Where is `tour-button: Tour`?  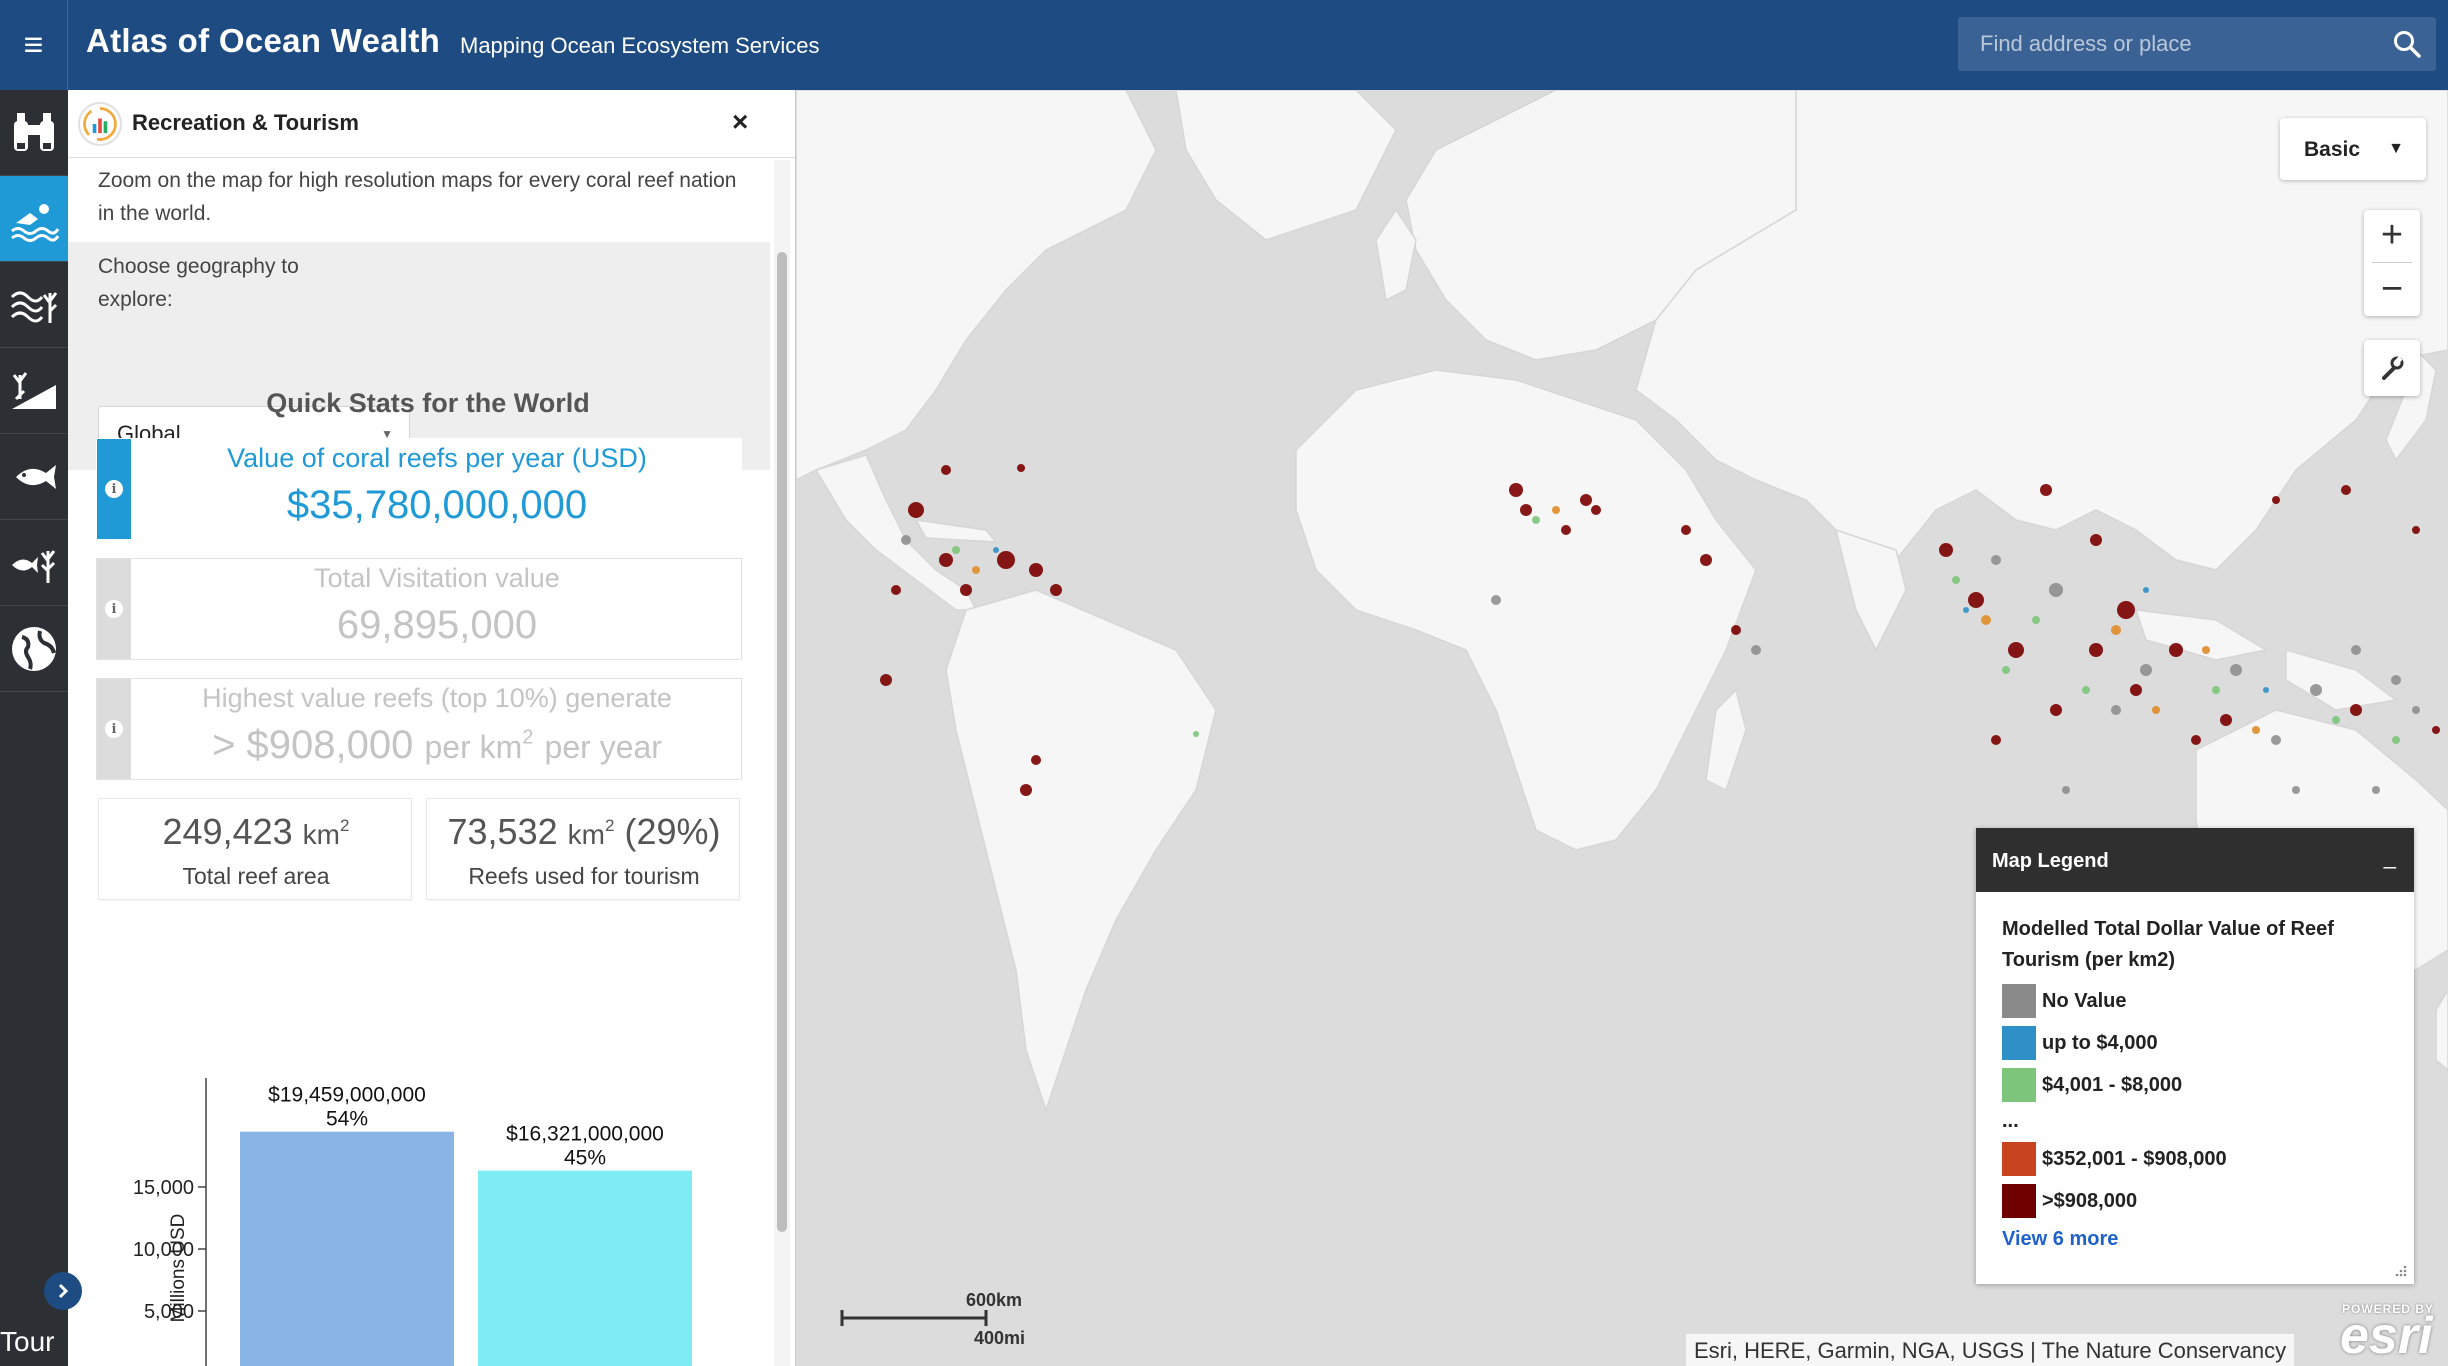 tour-button: Tour is located at coordinates (34, 1342).